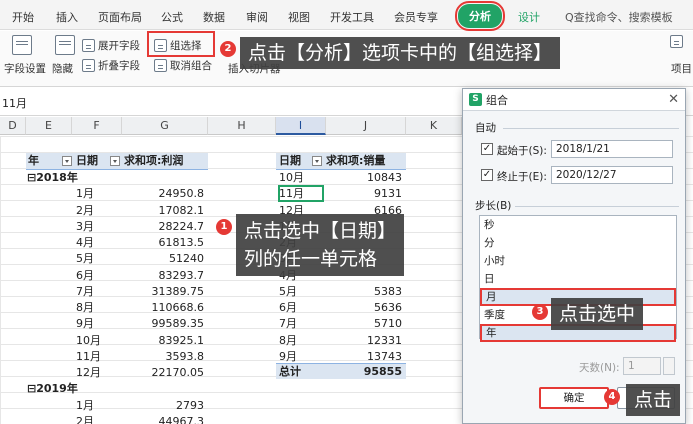 Image resolution: width=693 pixels, height=424 pixels. What do you see at coordinates (85, 276) in the screenshot?
I see `pivot-left-month-label: 6月` at bounding box center [85, 276].